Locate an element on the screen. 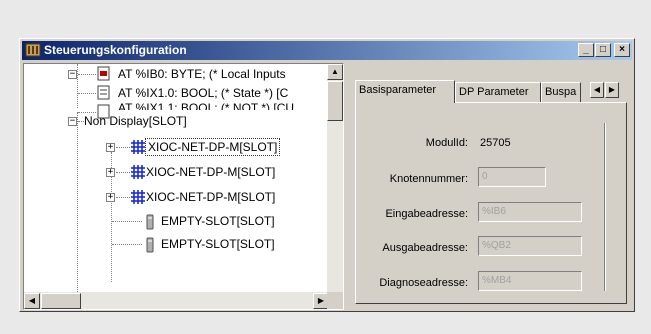  tab-basisparameter: Basisparameter is located at coordinates (405, 91).